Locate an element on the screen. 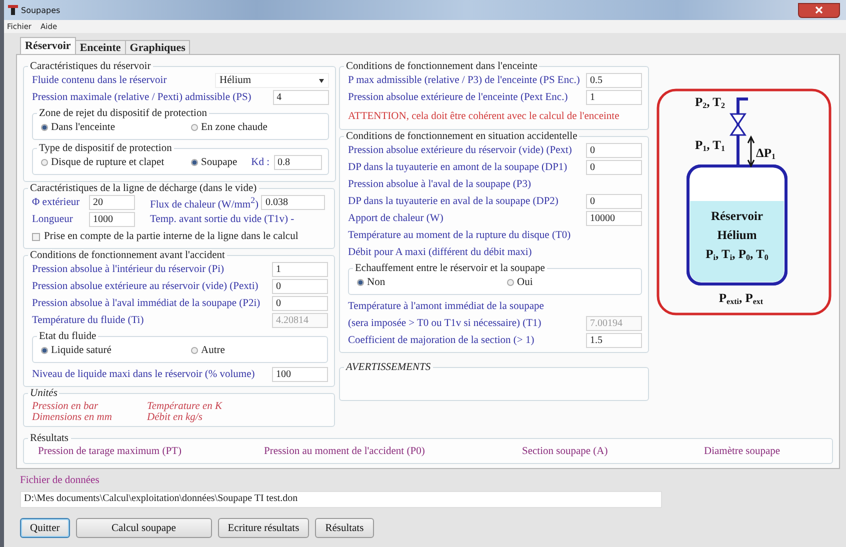 The height and width of the screenshot is (547, 846). unit-text: Débit en kg/s is located at coordinates (175, 417).